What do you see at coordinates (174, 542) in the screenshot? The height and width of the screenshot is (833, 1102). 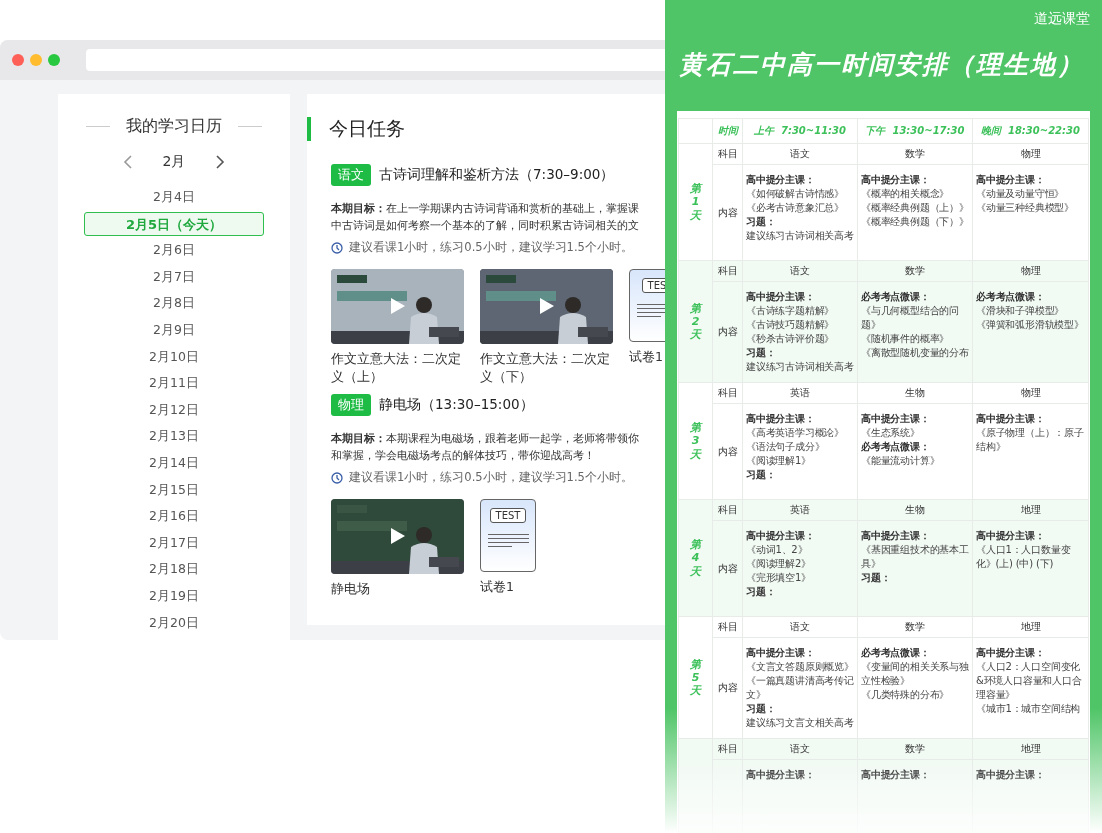 I see `date-item: 2月17日` at bounding box center [174, 542].